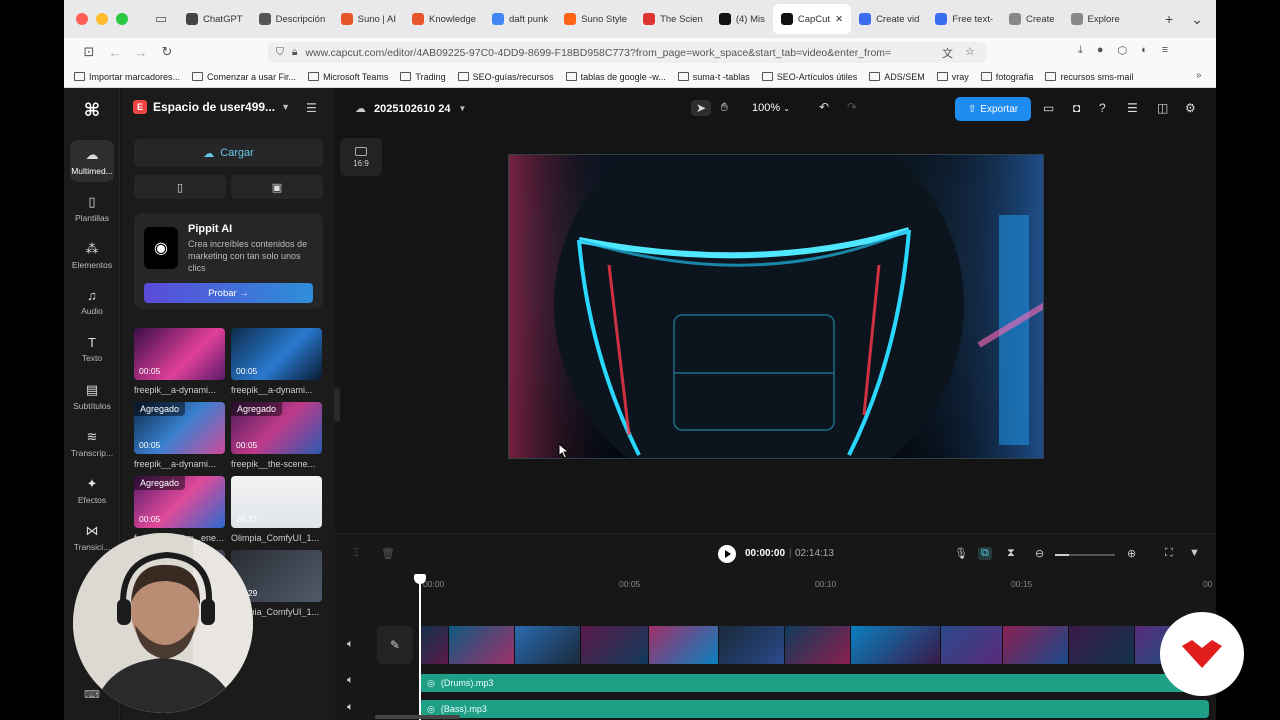  Describe the element at coordinates (311, 108) in the screenshot. I see `panel-menu-icon: ☰` at that location.